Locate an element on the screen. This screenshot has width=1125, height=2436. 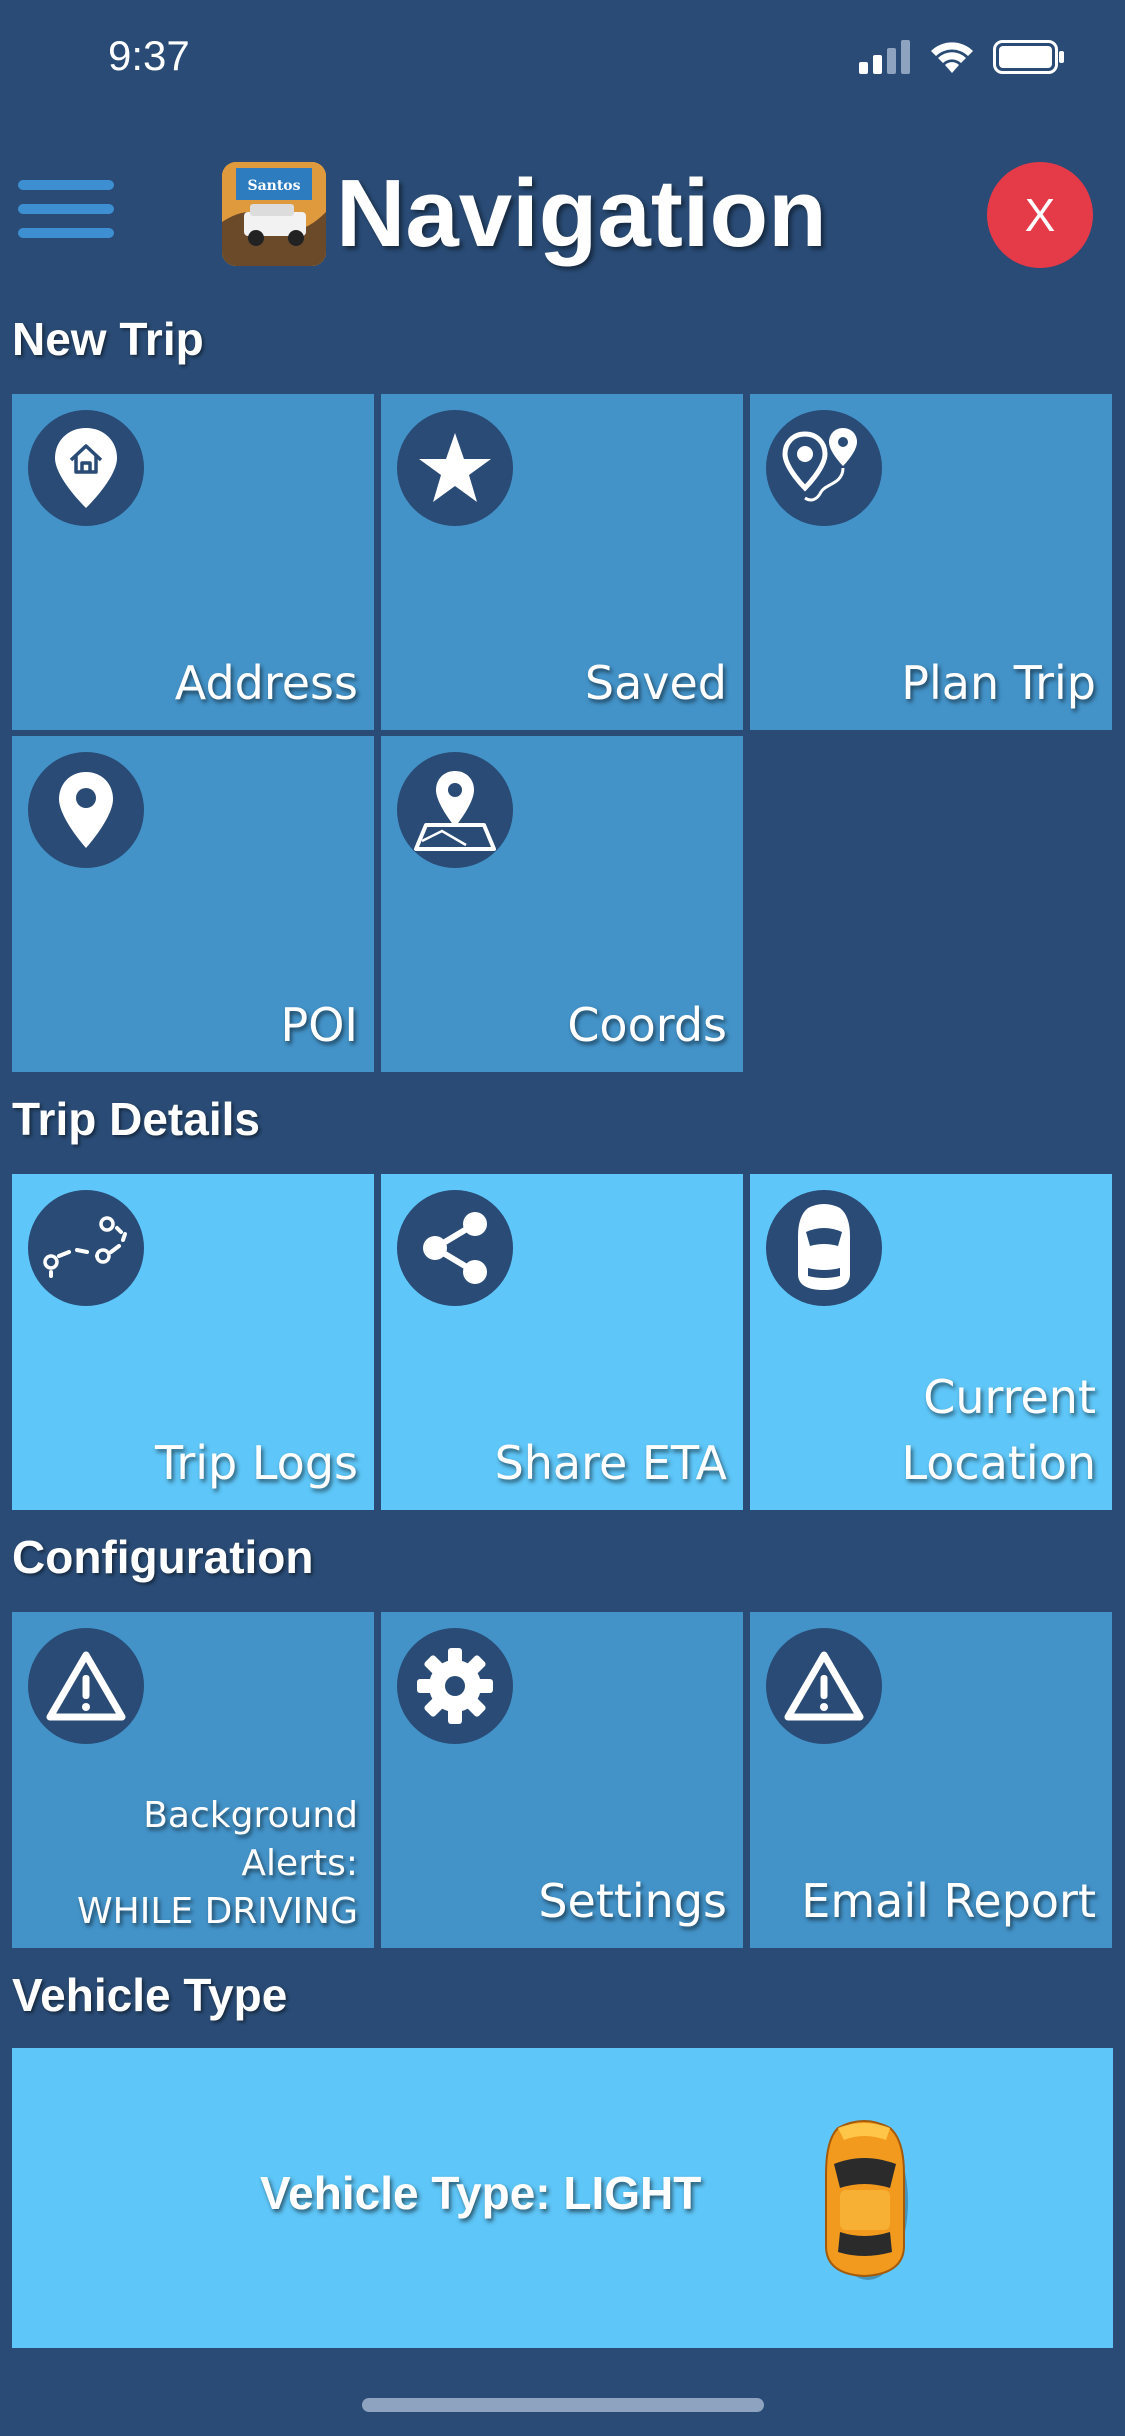
status-bar: 9:37 is located at coordinates (562, 60).